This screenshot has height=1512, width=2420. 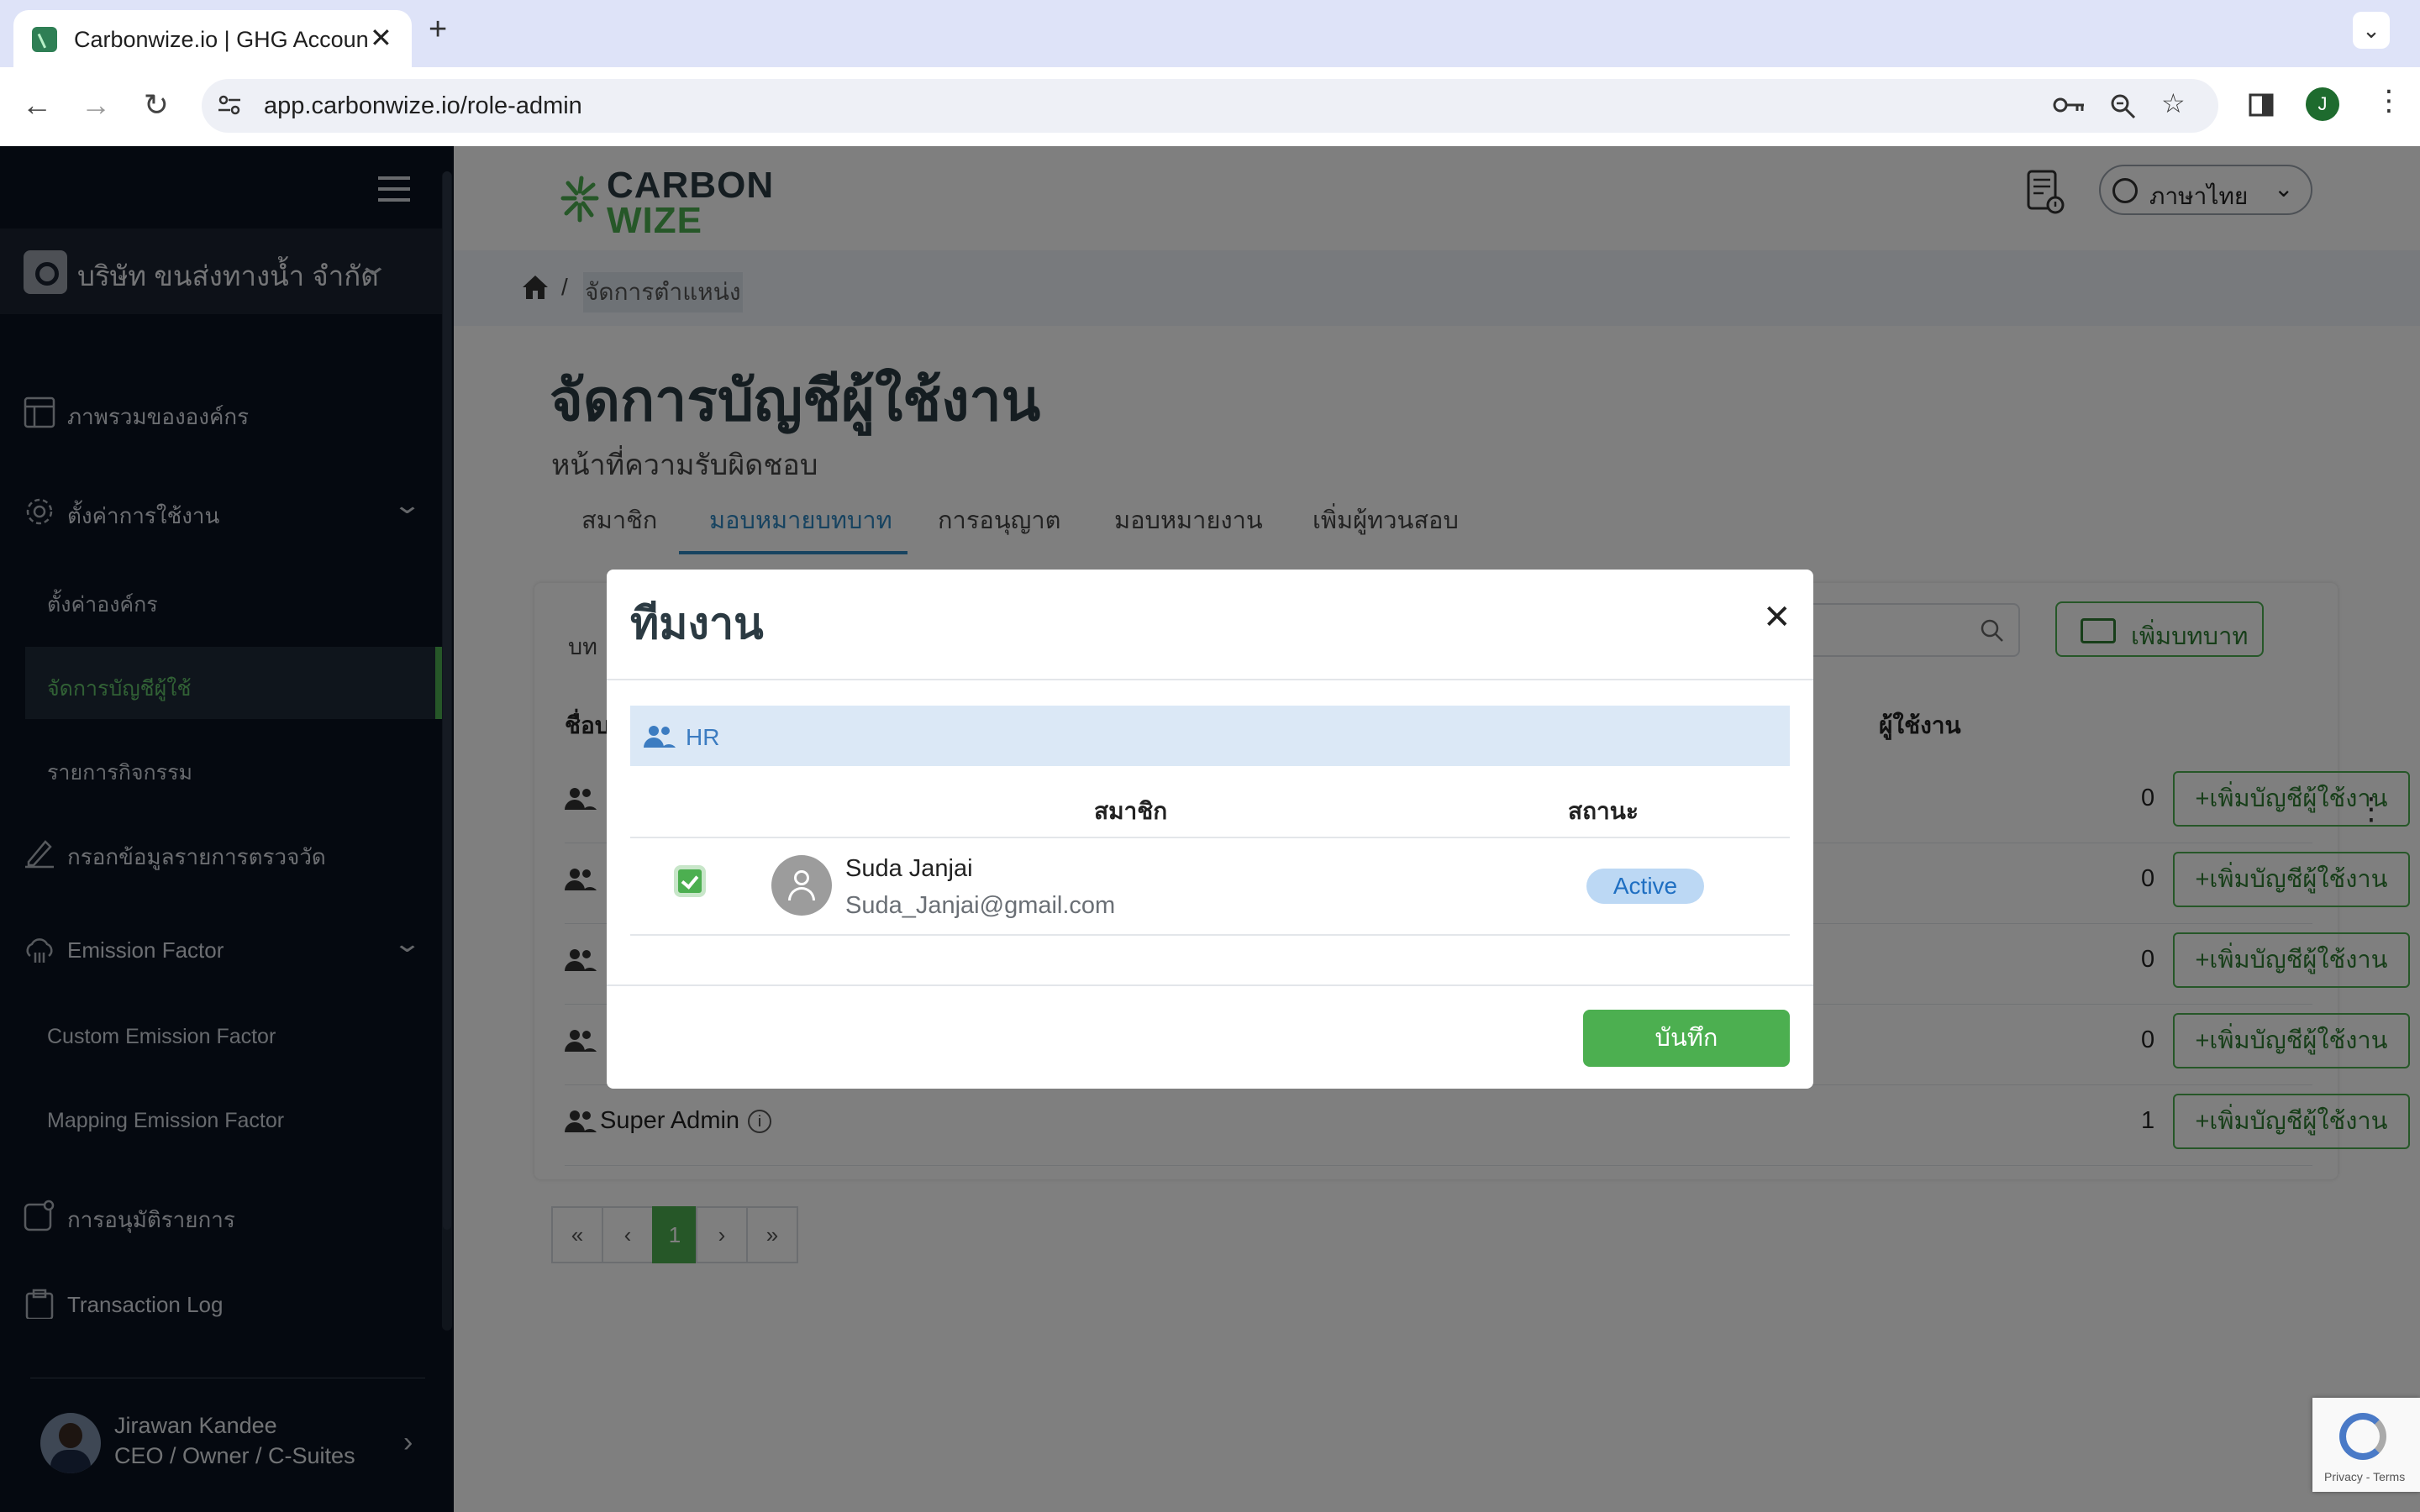 What do you see at coordinates (1210, 33) in the screenshot?
I see `browser-tab-strip: Carbonwize.io | GHG Accounting ✕ + ⌄` at bounding box center [1210, 33].